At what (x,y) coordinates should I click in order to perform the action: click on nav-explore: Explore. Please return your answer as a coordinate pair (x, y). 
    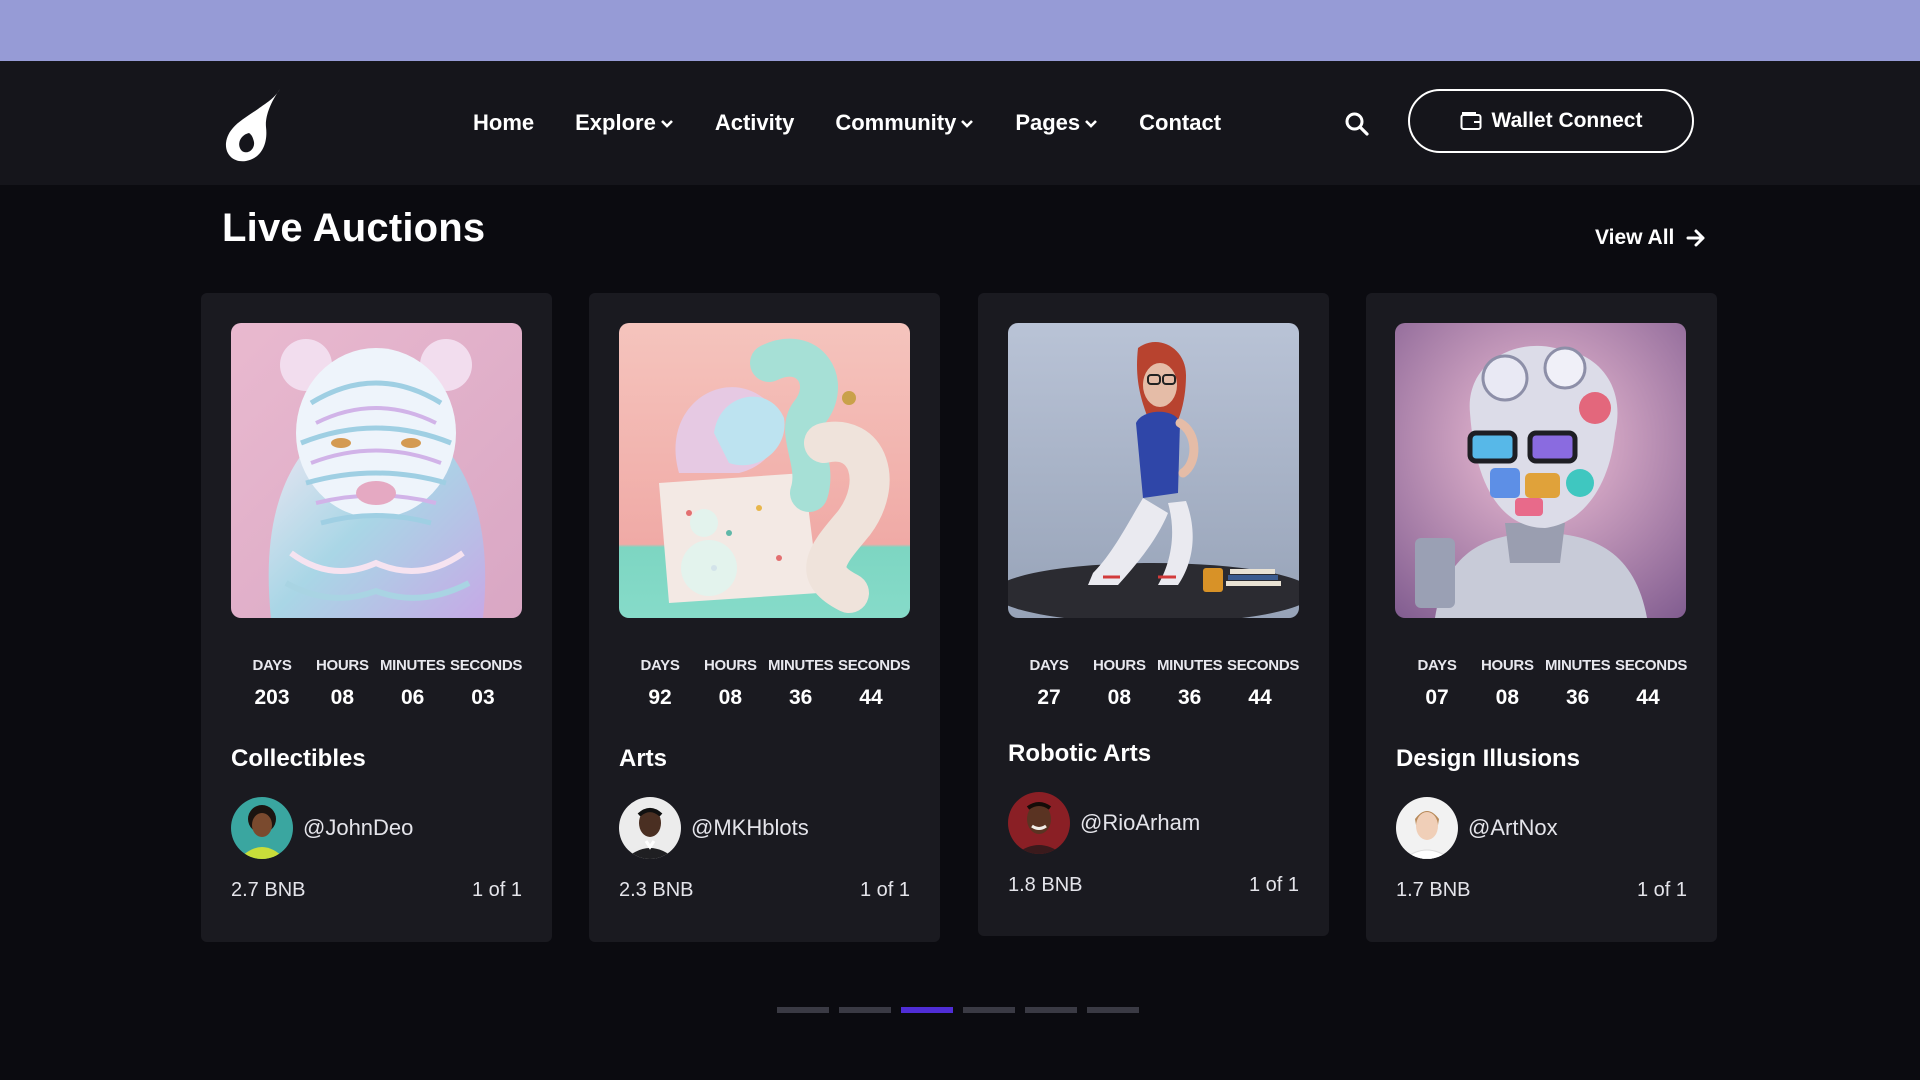
    Looking at the image, I should click on (624, 123).